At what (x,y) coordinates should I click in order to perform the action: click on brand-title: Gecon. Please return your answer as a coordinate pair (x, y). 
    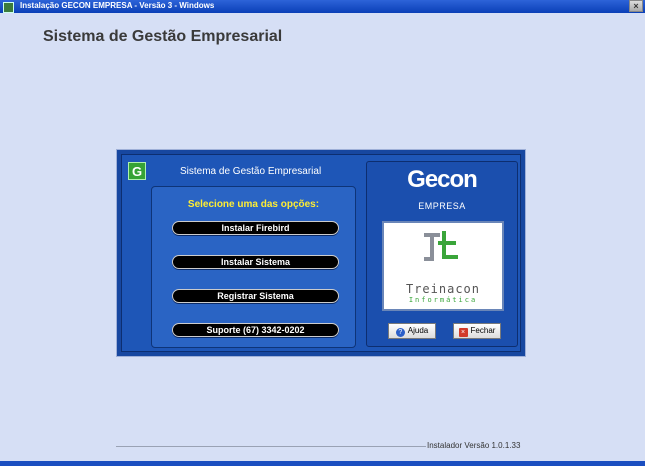
    Looking at the image, I should click on (442, 179).